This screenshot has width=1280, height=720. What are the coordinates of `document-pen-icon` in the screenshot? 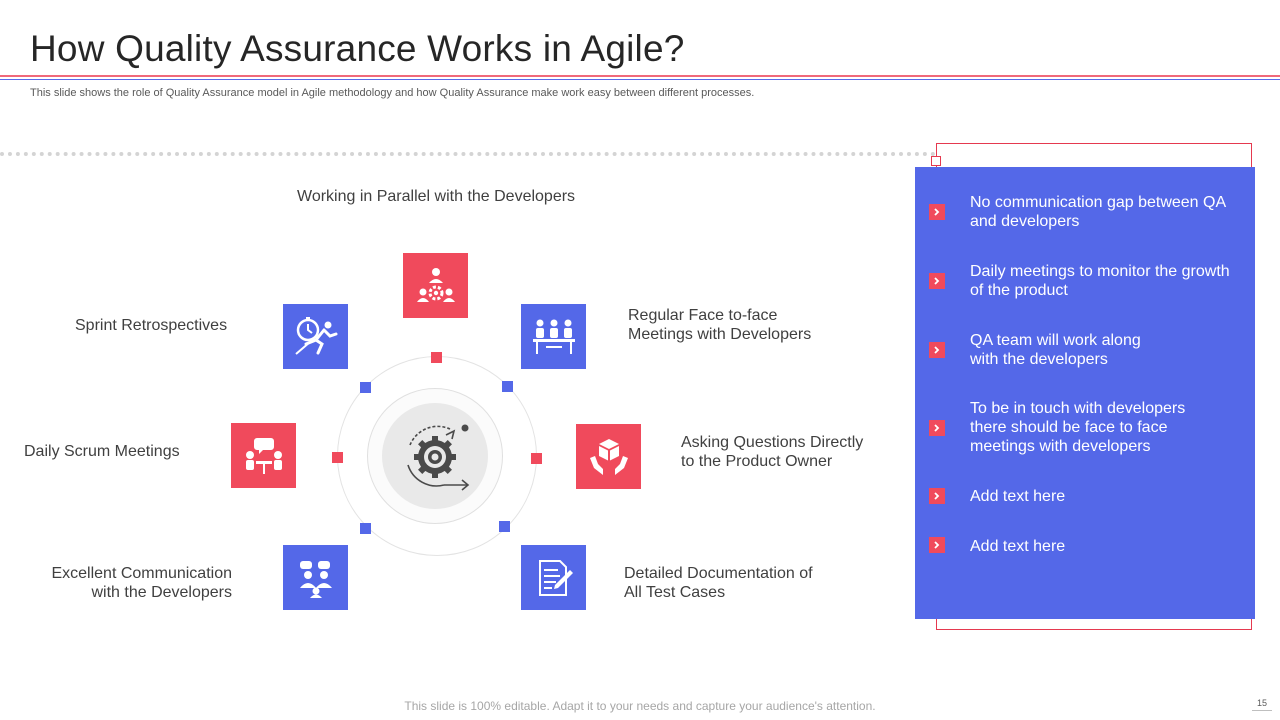 It's located at (555, 577).